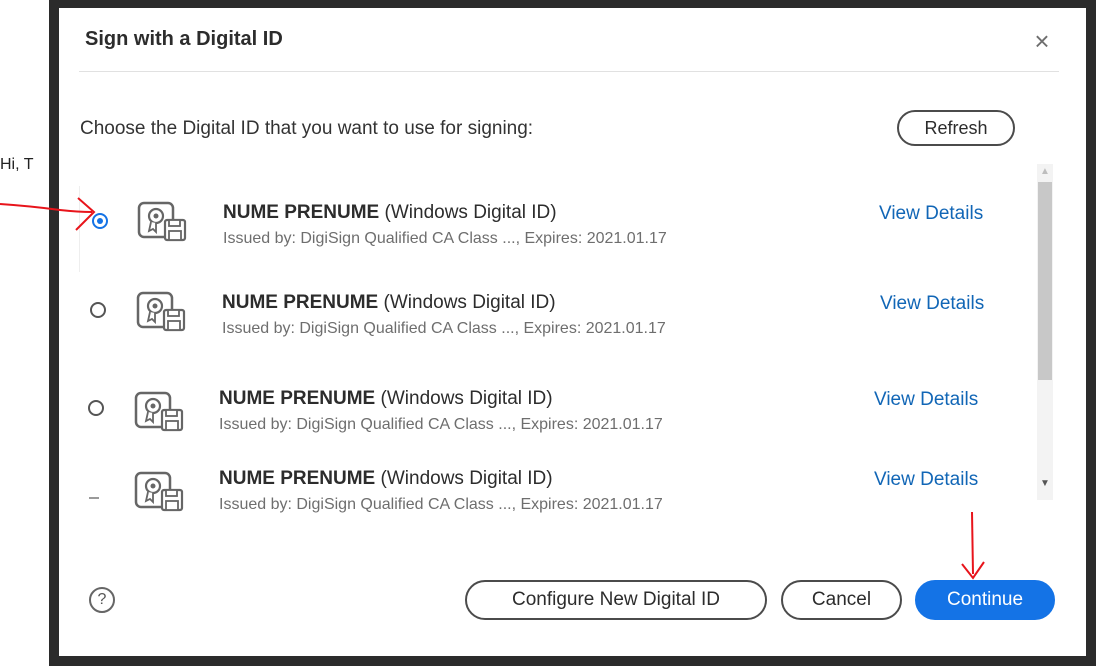  What do you see at coordinates (956, 128) in the screenshot?
I see `refresh-button: Refresh` at bounding box center [956, 128].